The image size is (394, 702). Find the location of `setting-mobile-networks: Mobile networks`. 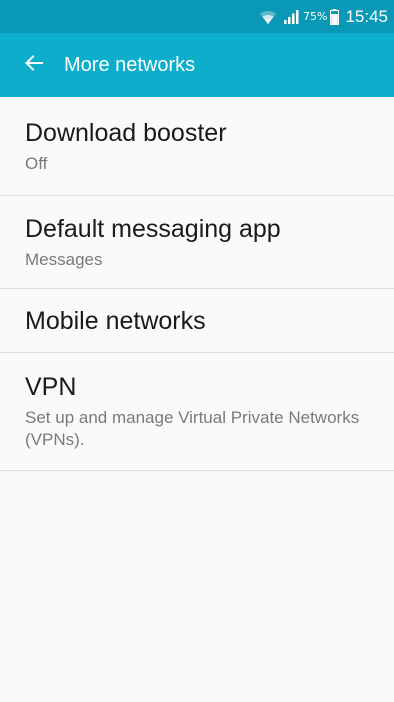

setting-mobile-networks: Mobile networks is located at coordinates (197, 321).